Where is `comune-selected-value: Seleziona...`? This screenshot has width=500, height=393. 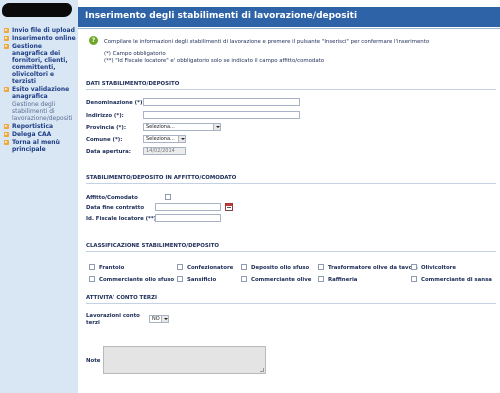 comune-selected-value: Seleziona... is located at coordinates (160, 139).